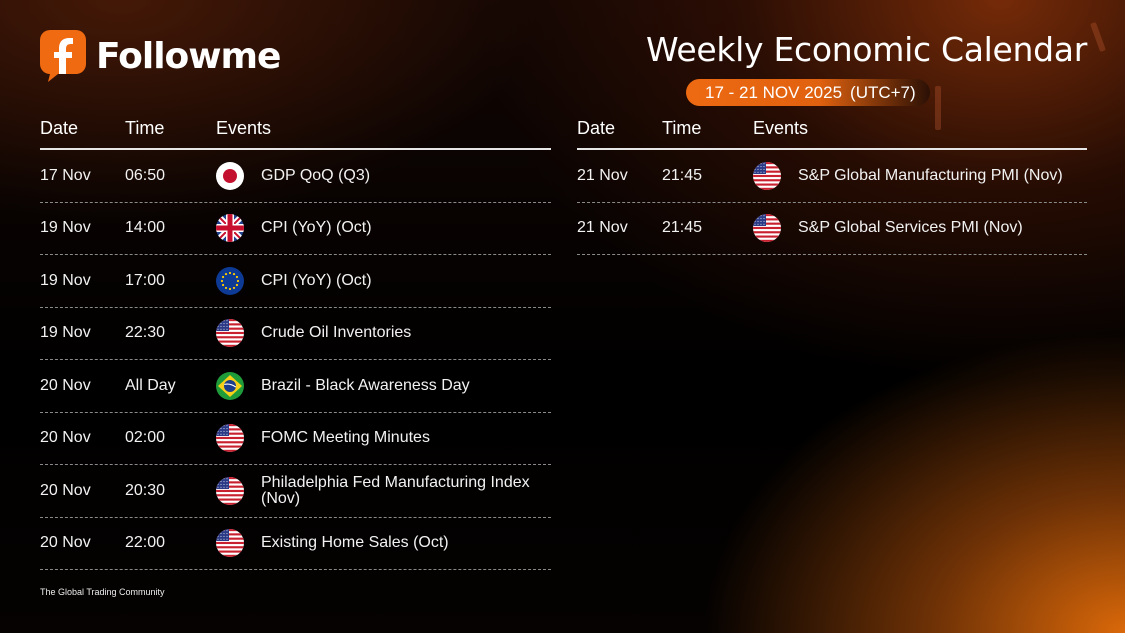 Image resolution: width=1125 pixels, height=633 pixels. I want to click on table-row: 20 Nov 22:00 Existing Home Sales (Oct), so click(295, 544).